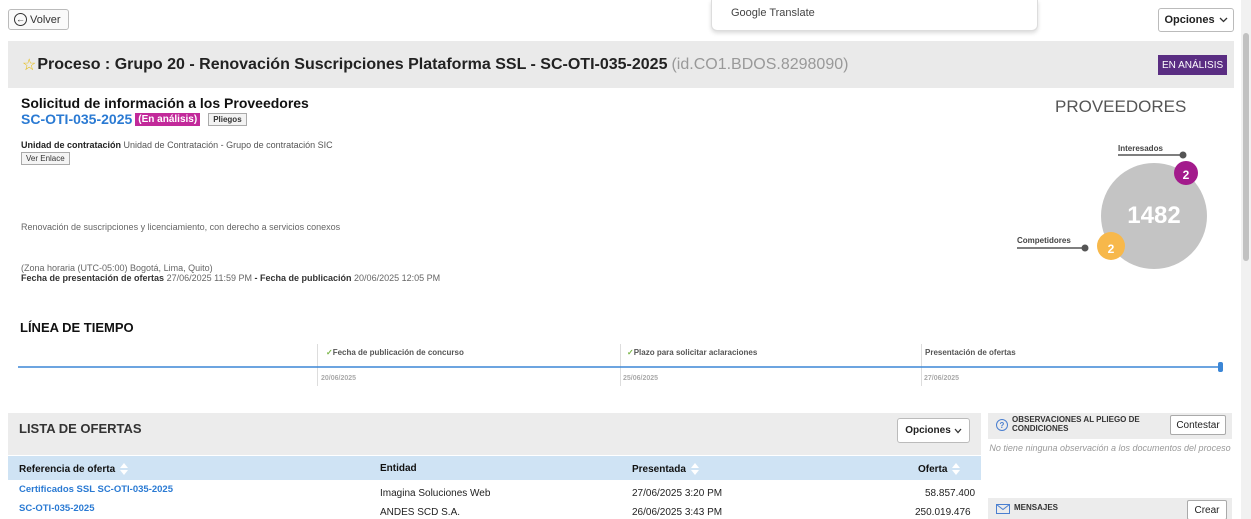 The image size is (1251, 519). I want to click on timeline-event-3-date: 27/06/2025, so click(942, 378).